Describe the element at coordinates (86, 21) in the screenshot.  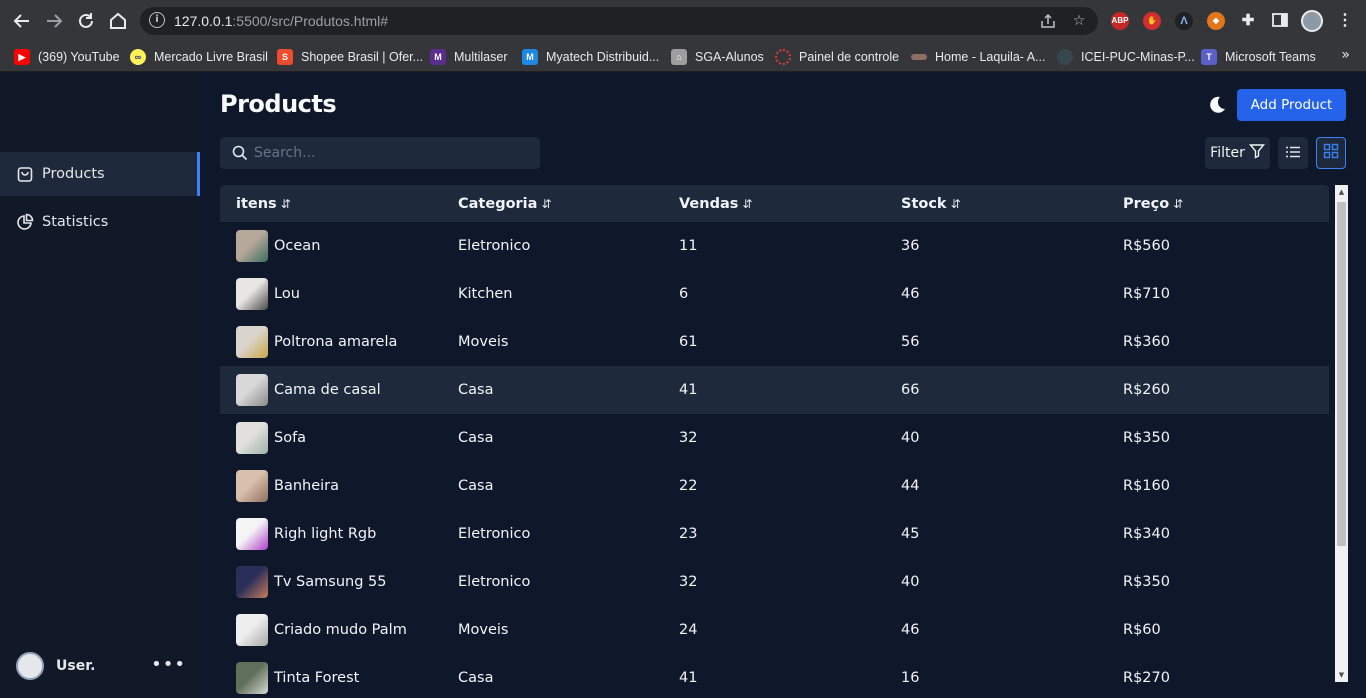
I see `reload-icon` at that location.